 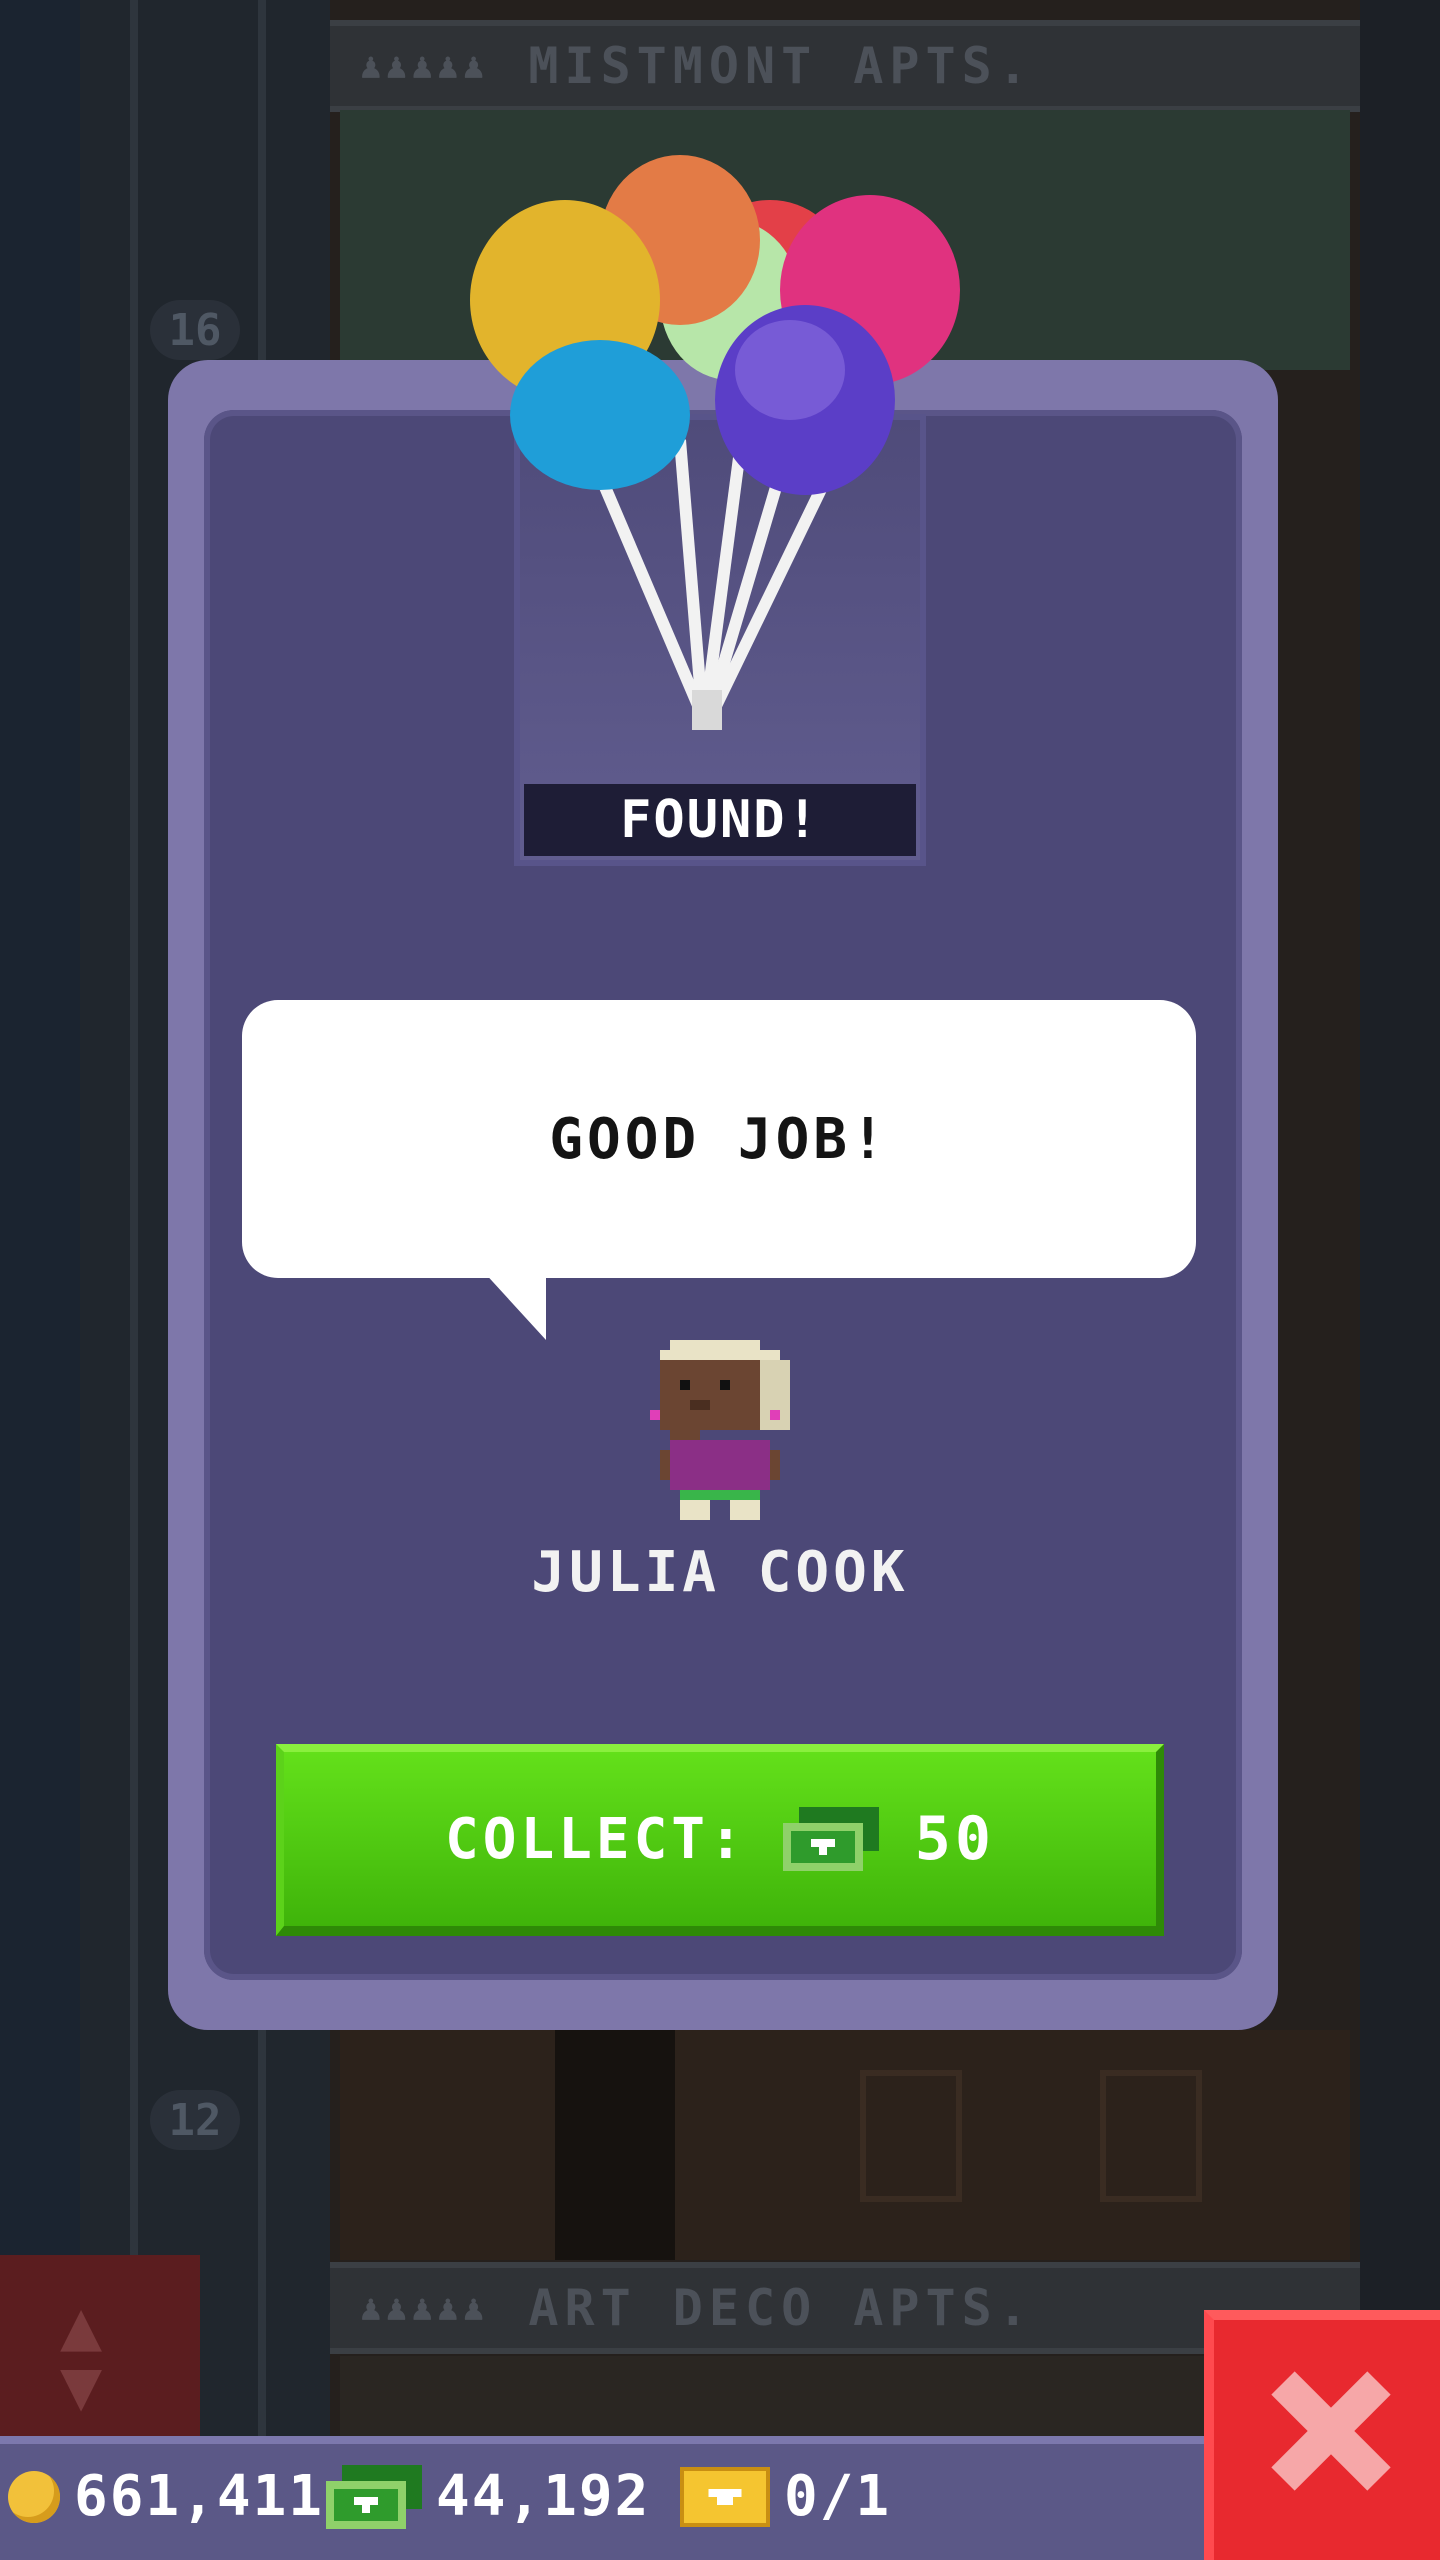 What do you see at coordinates (195, 2120) in the screenshot?
I see `floor-number: 12` at bounding box center [195, 2120].